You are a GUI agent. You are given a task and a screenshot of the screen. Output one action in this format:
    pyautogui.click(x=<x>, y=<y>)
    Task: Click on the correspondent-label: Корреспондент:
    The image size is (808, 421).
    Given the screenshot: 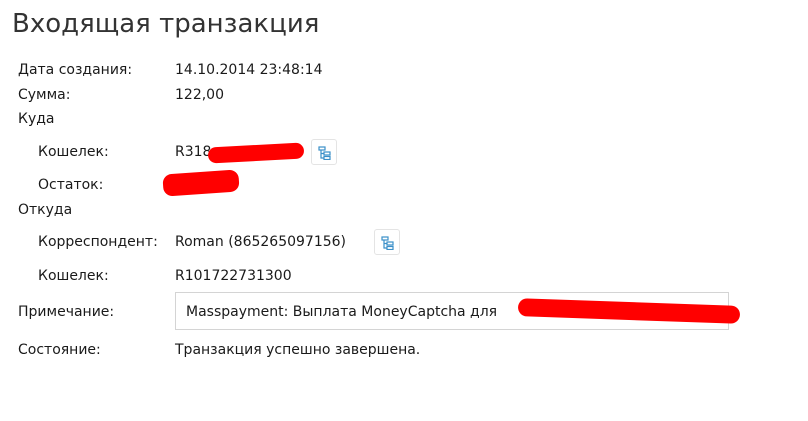 What is the action you would take?
    pyautogui.click(x=98, y=242)
    